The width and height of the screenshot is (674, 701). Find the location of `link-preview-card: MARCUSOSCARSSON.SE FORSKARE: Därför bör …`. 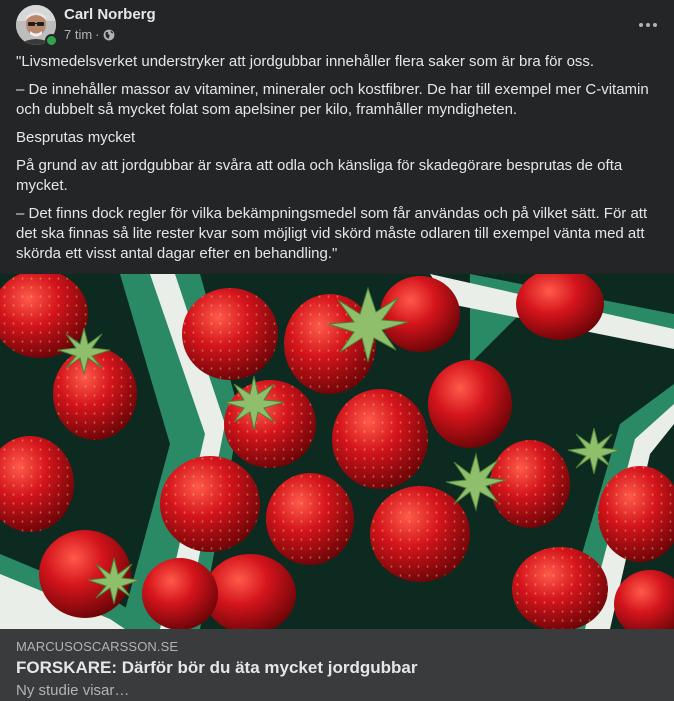

link-preview-card: MARCUSOSCARSSON.SE FORSKARE: Därför bör … is located at coordinates (337, 665).